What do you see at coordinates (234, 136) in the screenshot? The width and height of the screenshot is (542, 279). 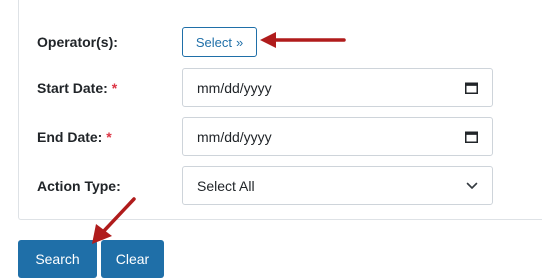 I see `end-date-placeholder: mm/dd/yyyy` at bounding box center [234, 136].